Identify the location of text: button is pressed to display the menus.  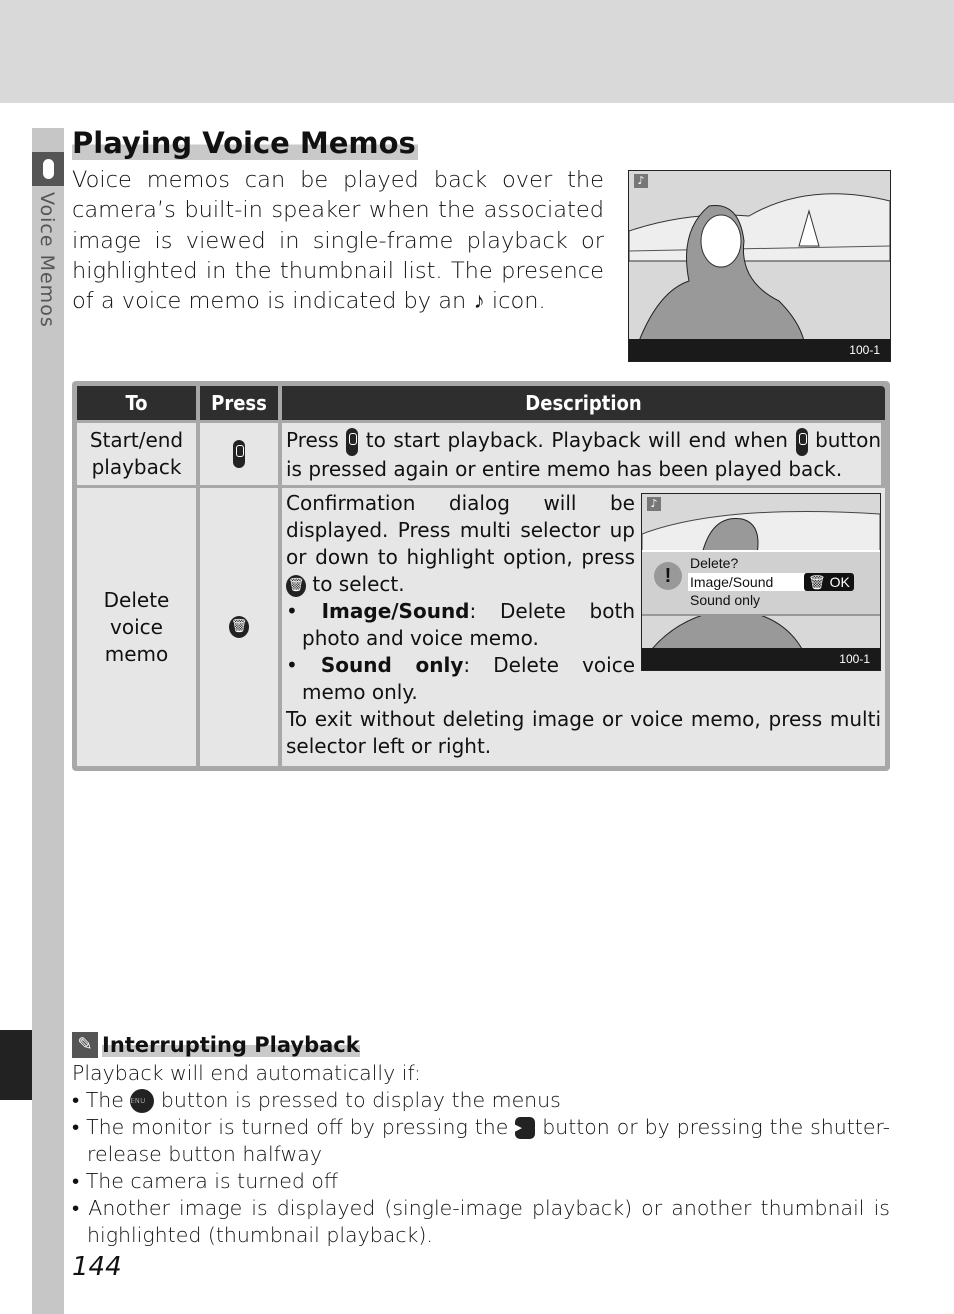
(360, 1100).